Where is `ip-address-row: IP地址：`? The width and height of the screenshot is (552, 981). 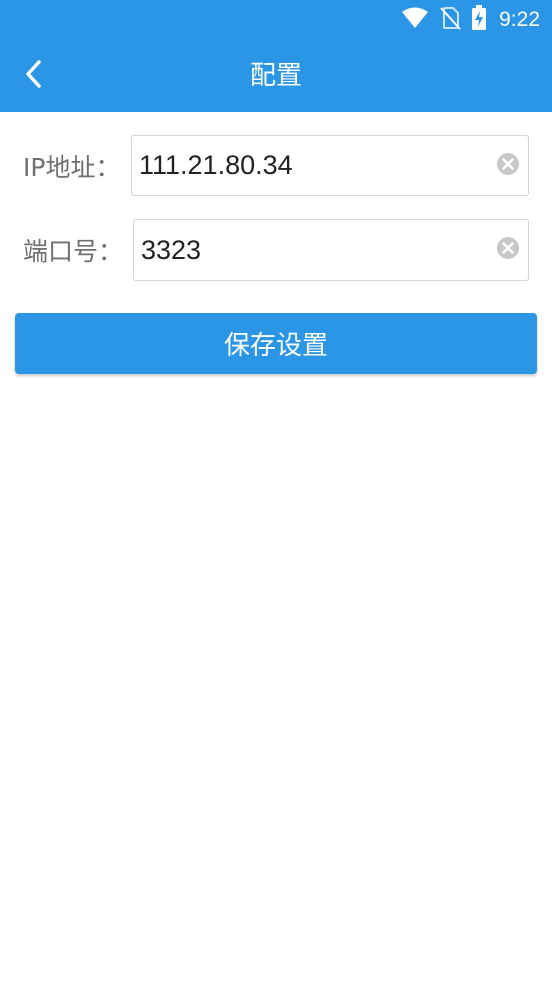 ip-address-row: IP地址： is located at coordinates (276, 165).